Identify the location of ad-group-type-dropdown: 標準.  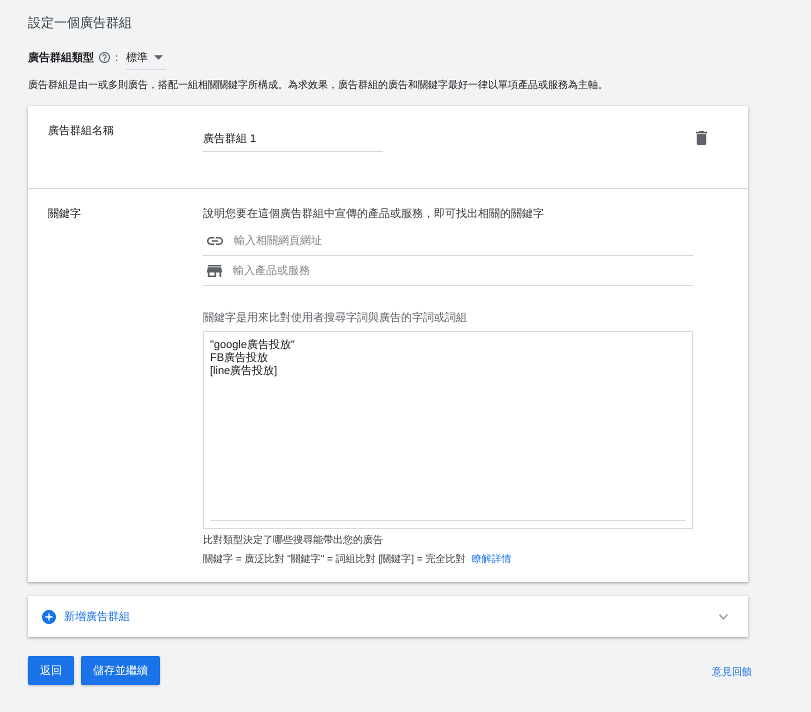
(146, 58).